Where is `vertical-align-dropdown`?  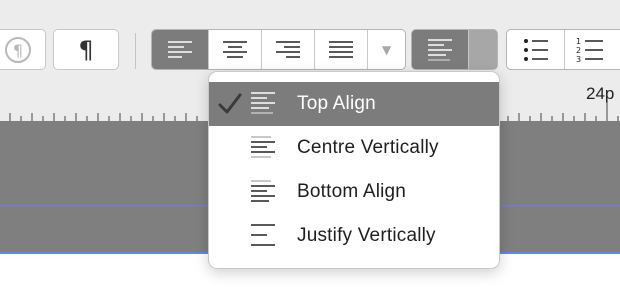 vertical-align-dropdown is located at coordinates (482, 49).